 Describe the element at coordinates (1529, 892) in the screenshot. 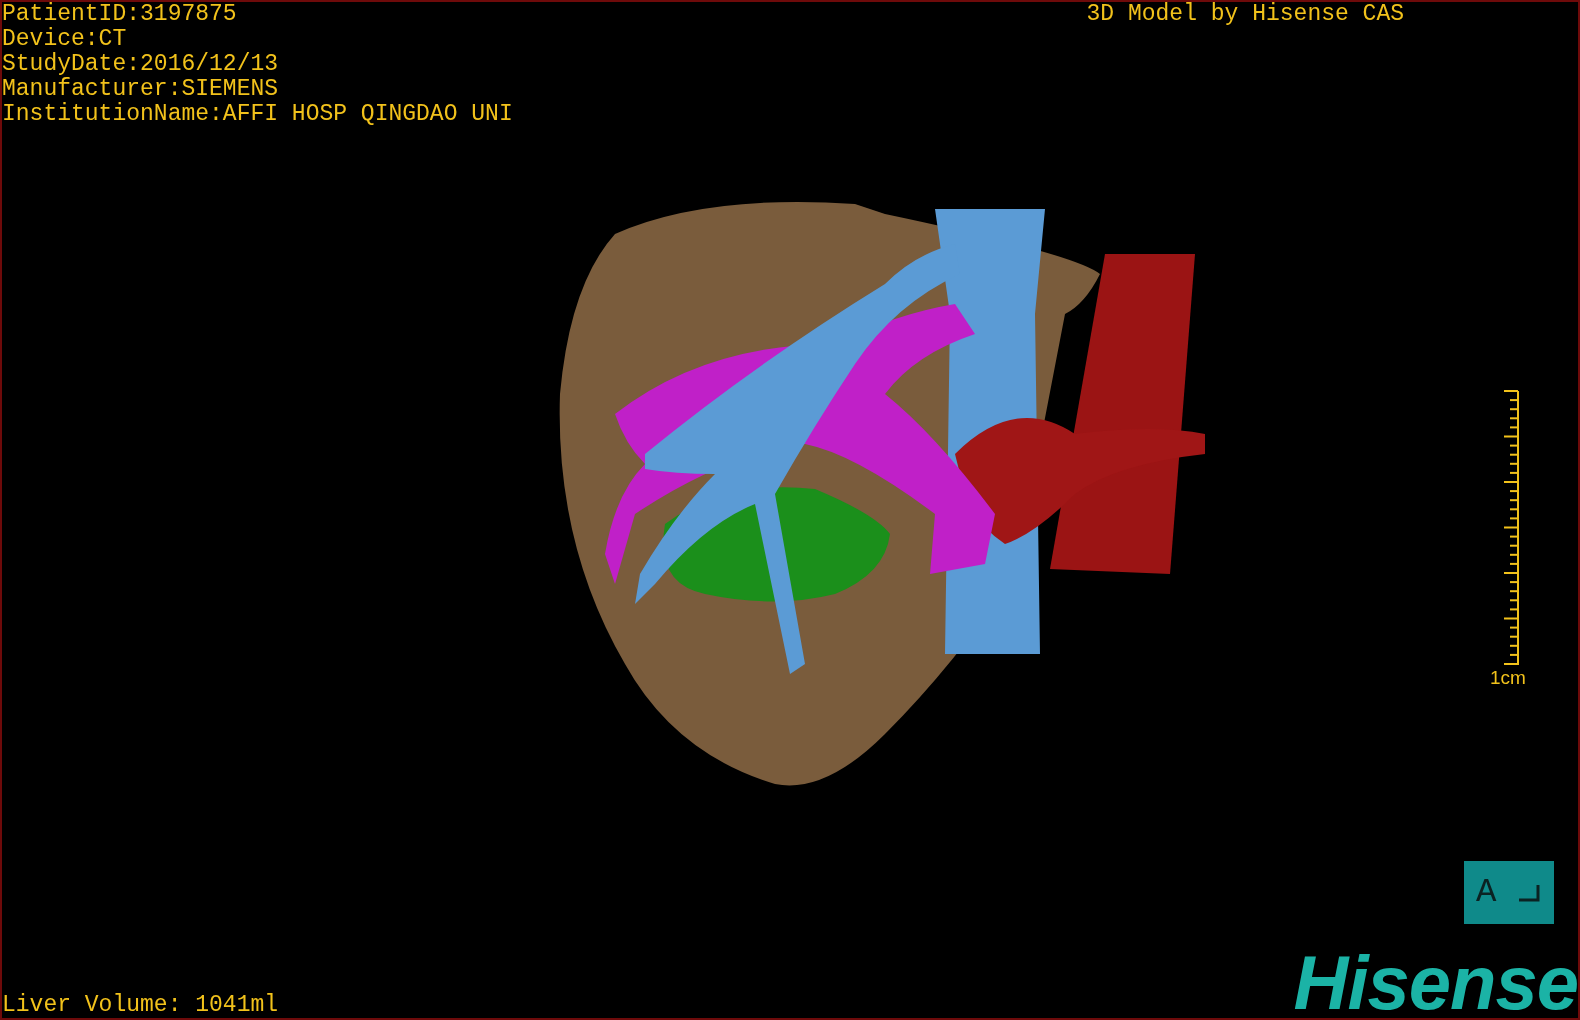

I see `corner-icon` at that location.